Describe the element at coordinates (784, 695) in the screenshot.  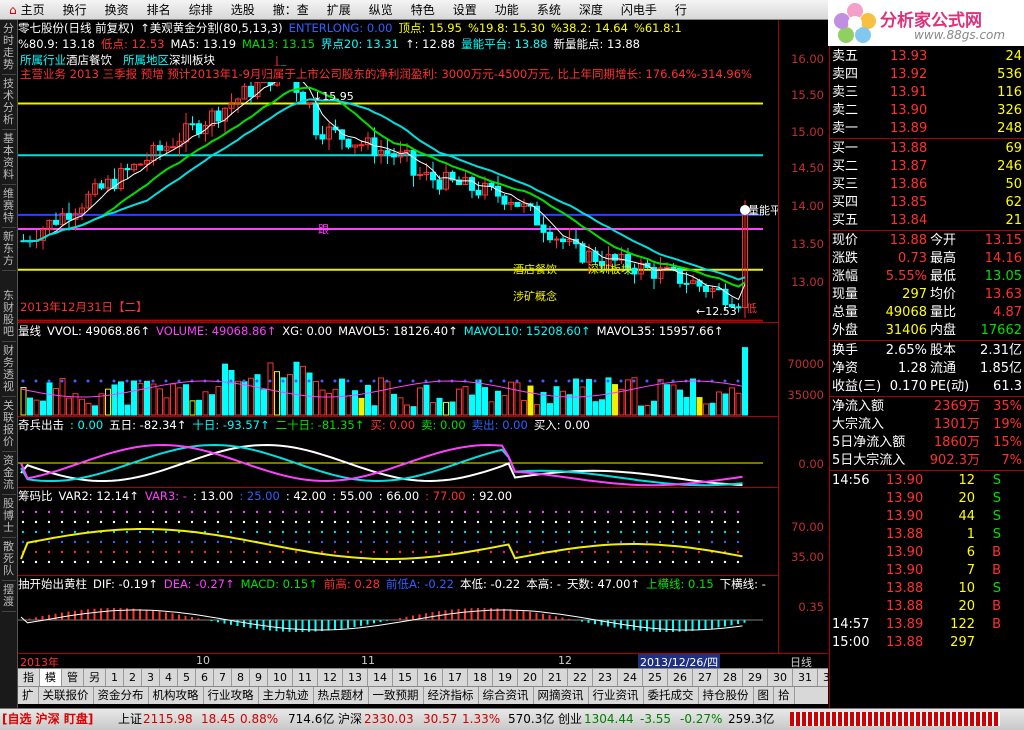
I see `info-tab: 拾` at that location.